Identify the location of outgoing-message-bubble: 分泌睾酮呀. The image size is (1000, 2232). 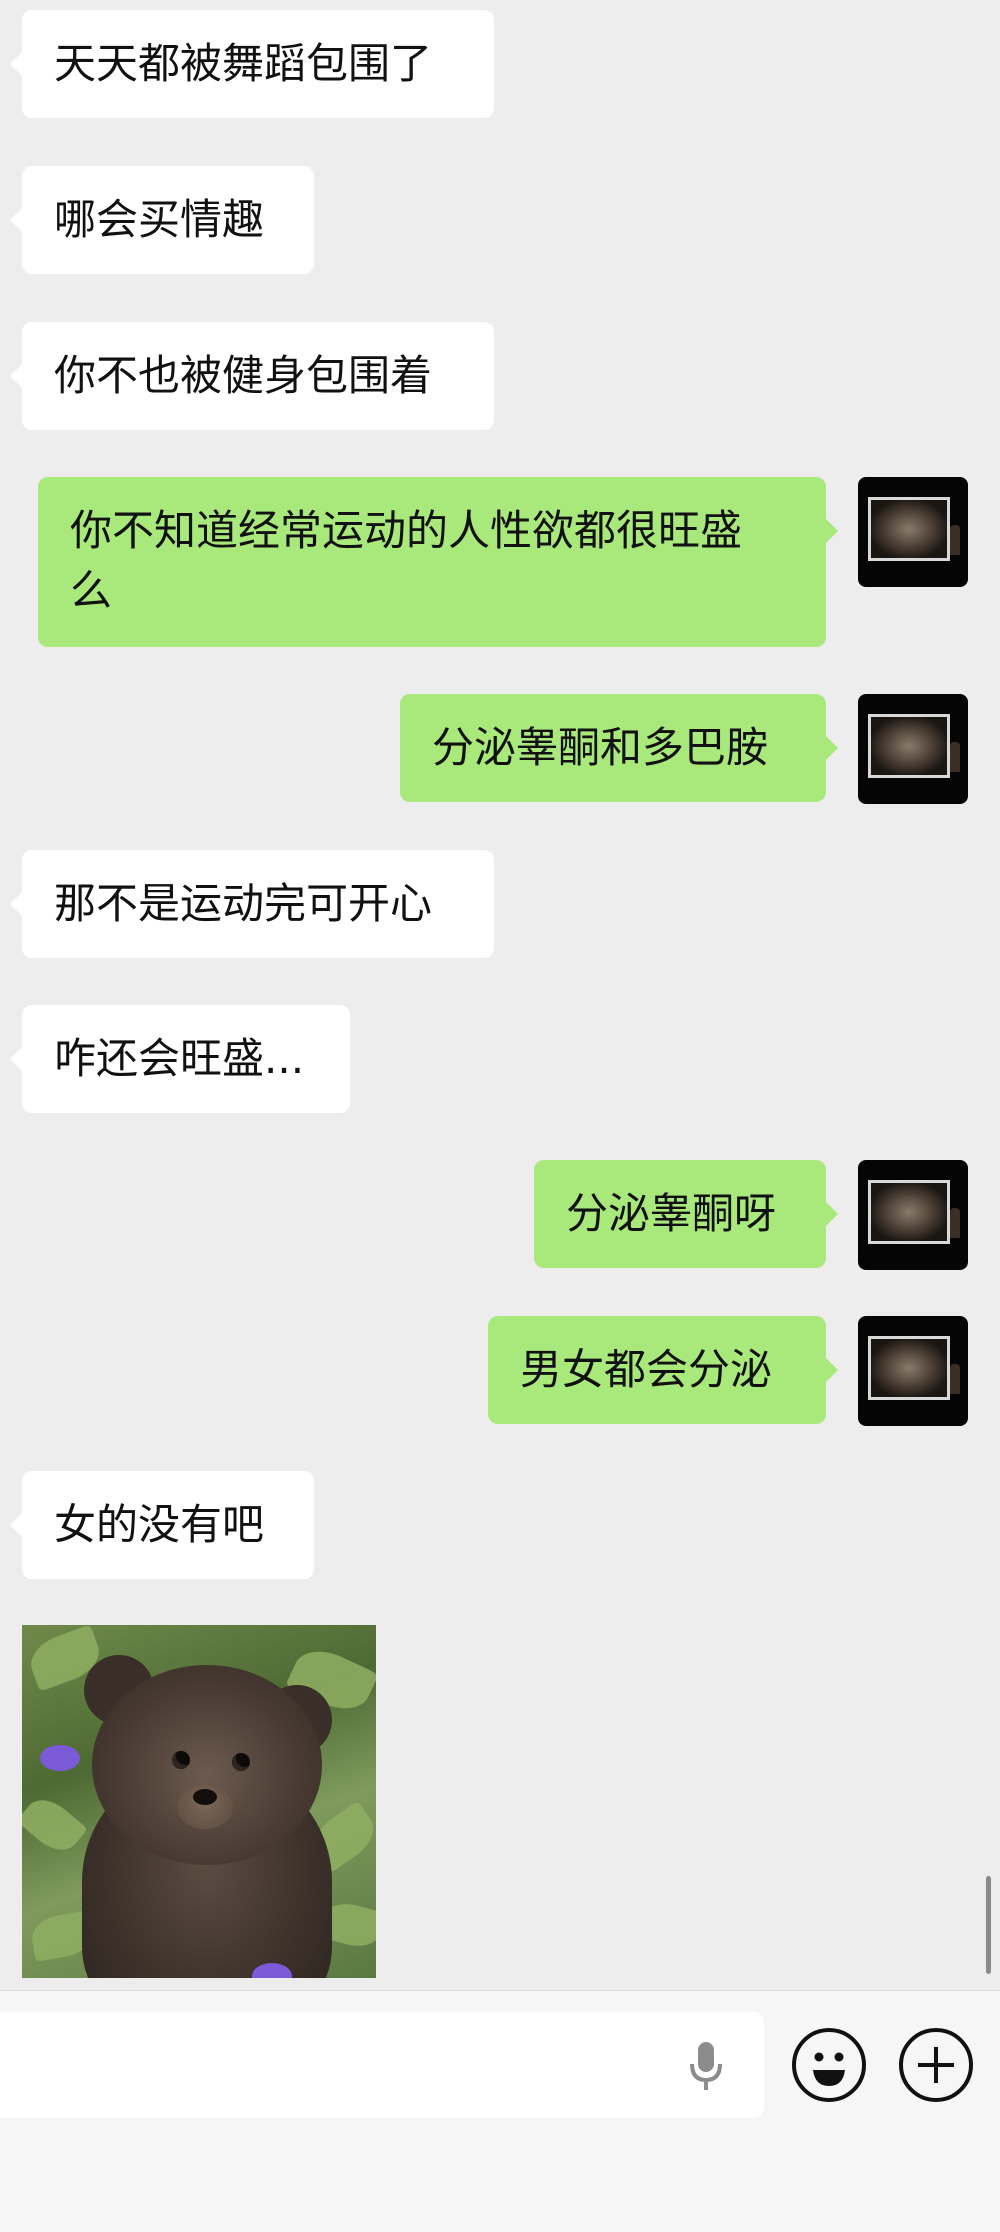
(686, 1214).